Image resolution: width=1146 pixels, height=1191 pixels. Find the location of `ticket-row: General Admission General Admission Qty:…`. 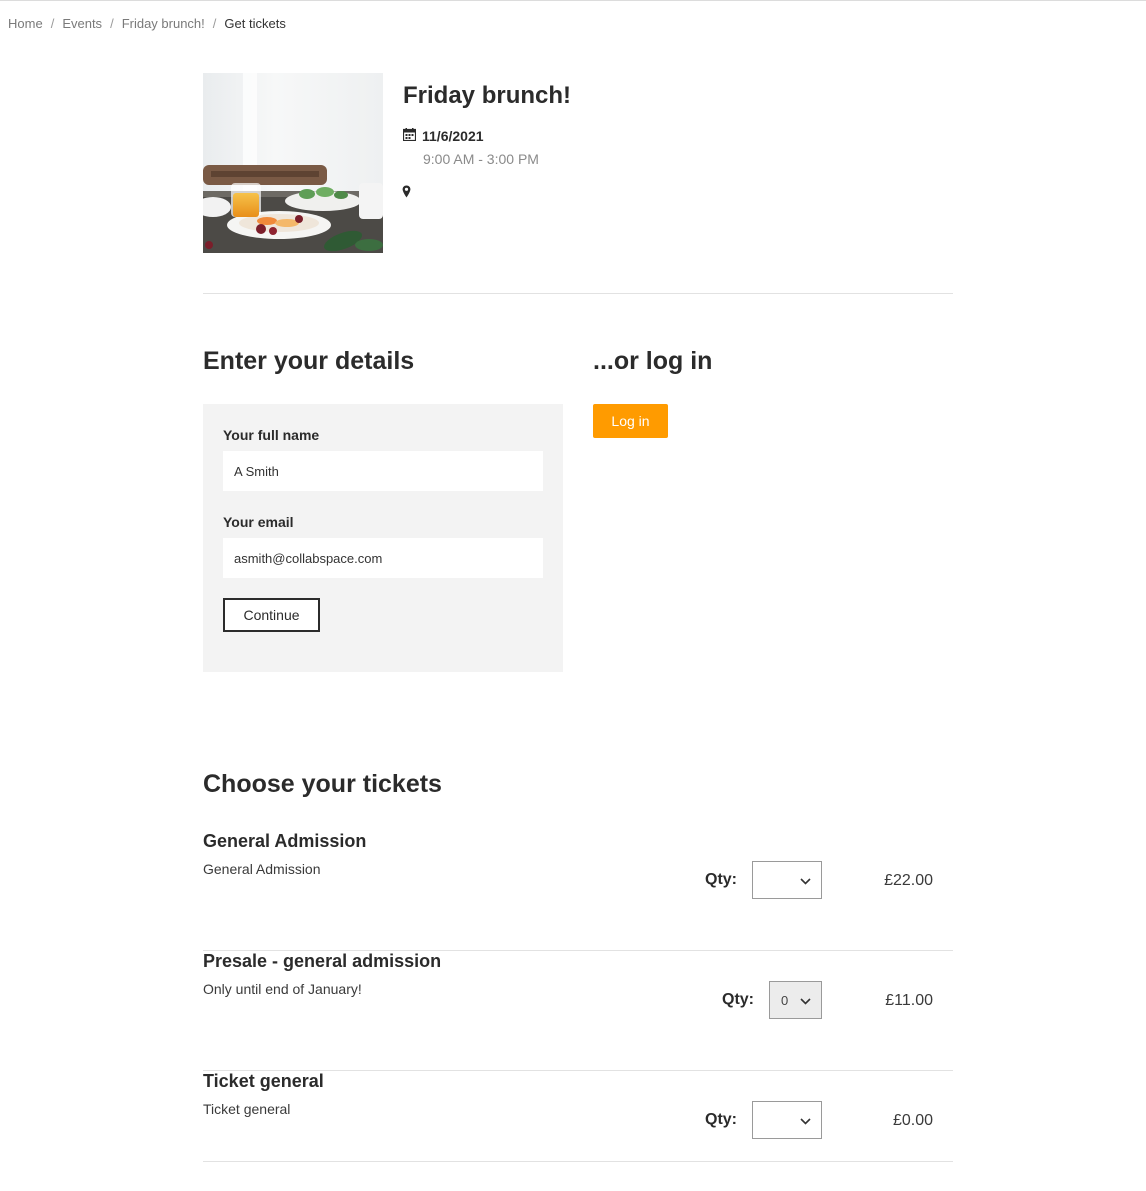

ticket-row: General Admission General Admission Qty:… is located at coordinates (578, 891).